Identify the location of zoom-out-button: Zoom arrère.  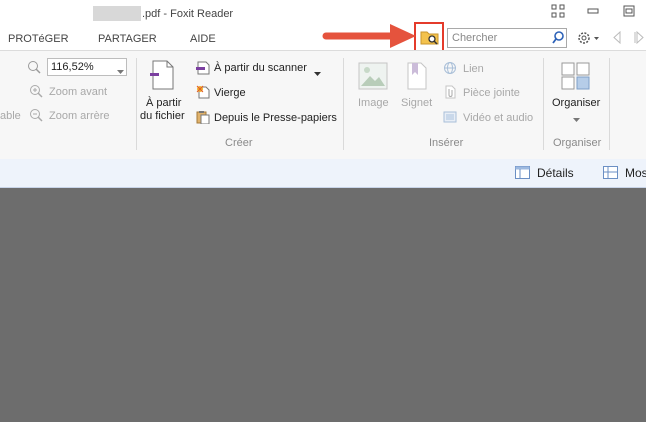
(79, 116).